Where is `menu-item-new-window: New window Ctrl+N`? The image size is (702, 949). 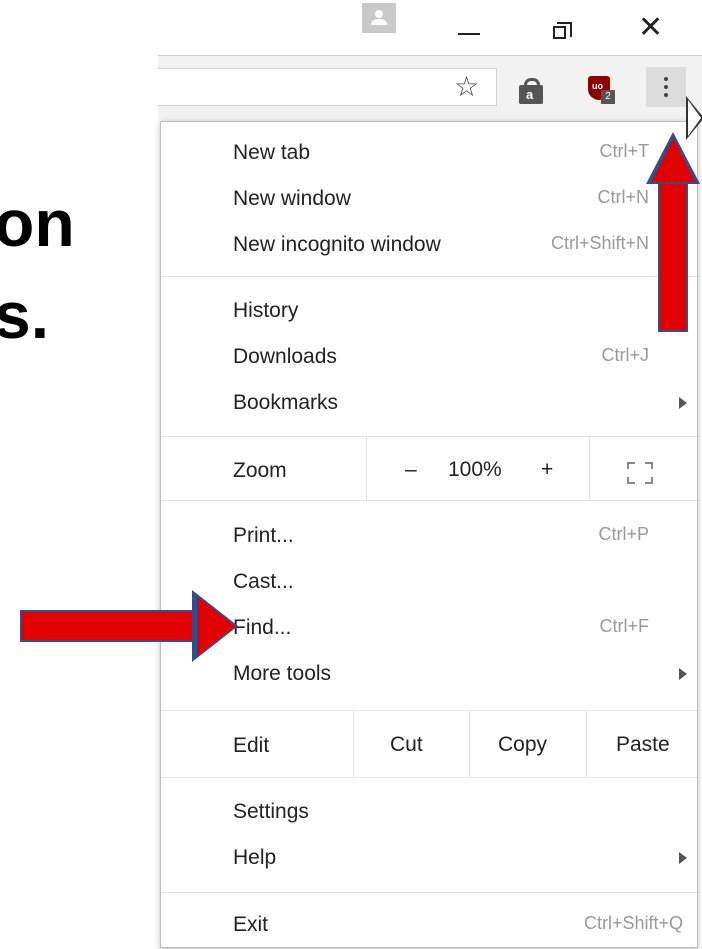 menu-item-new-window: New window Ctrl+N is located at coordinates (429, 200).